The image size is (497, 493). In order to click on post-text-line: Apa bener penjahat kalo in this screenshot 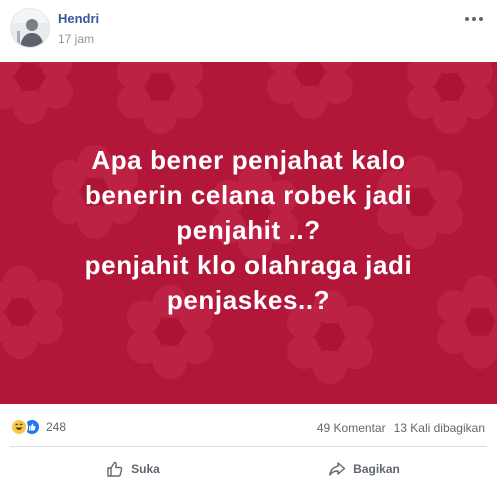, I will do `click(248, 159)`.